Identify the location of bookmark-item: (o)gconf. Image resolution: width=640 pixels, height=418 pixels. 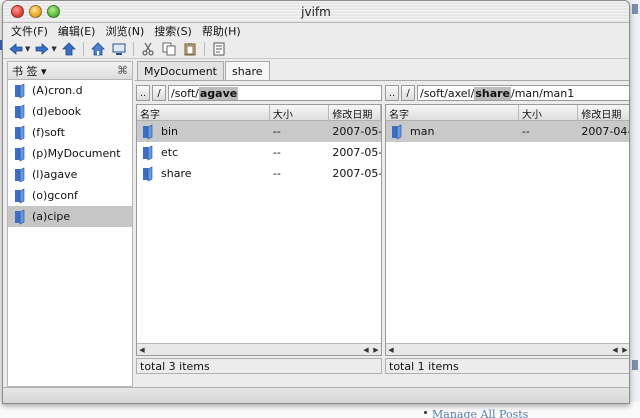
(70, 195).